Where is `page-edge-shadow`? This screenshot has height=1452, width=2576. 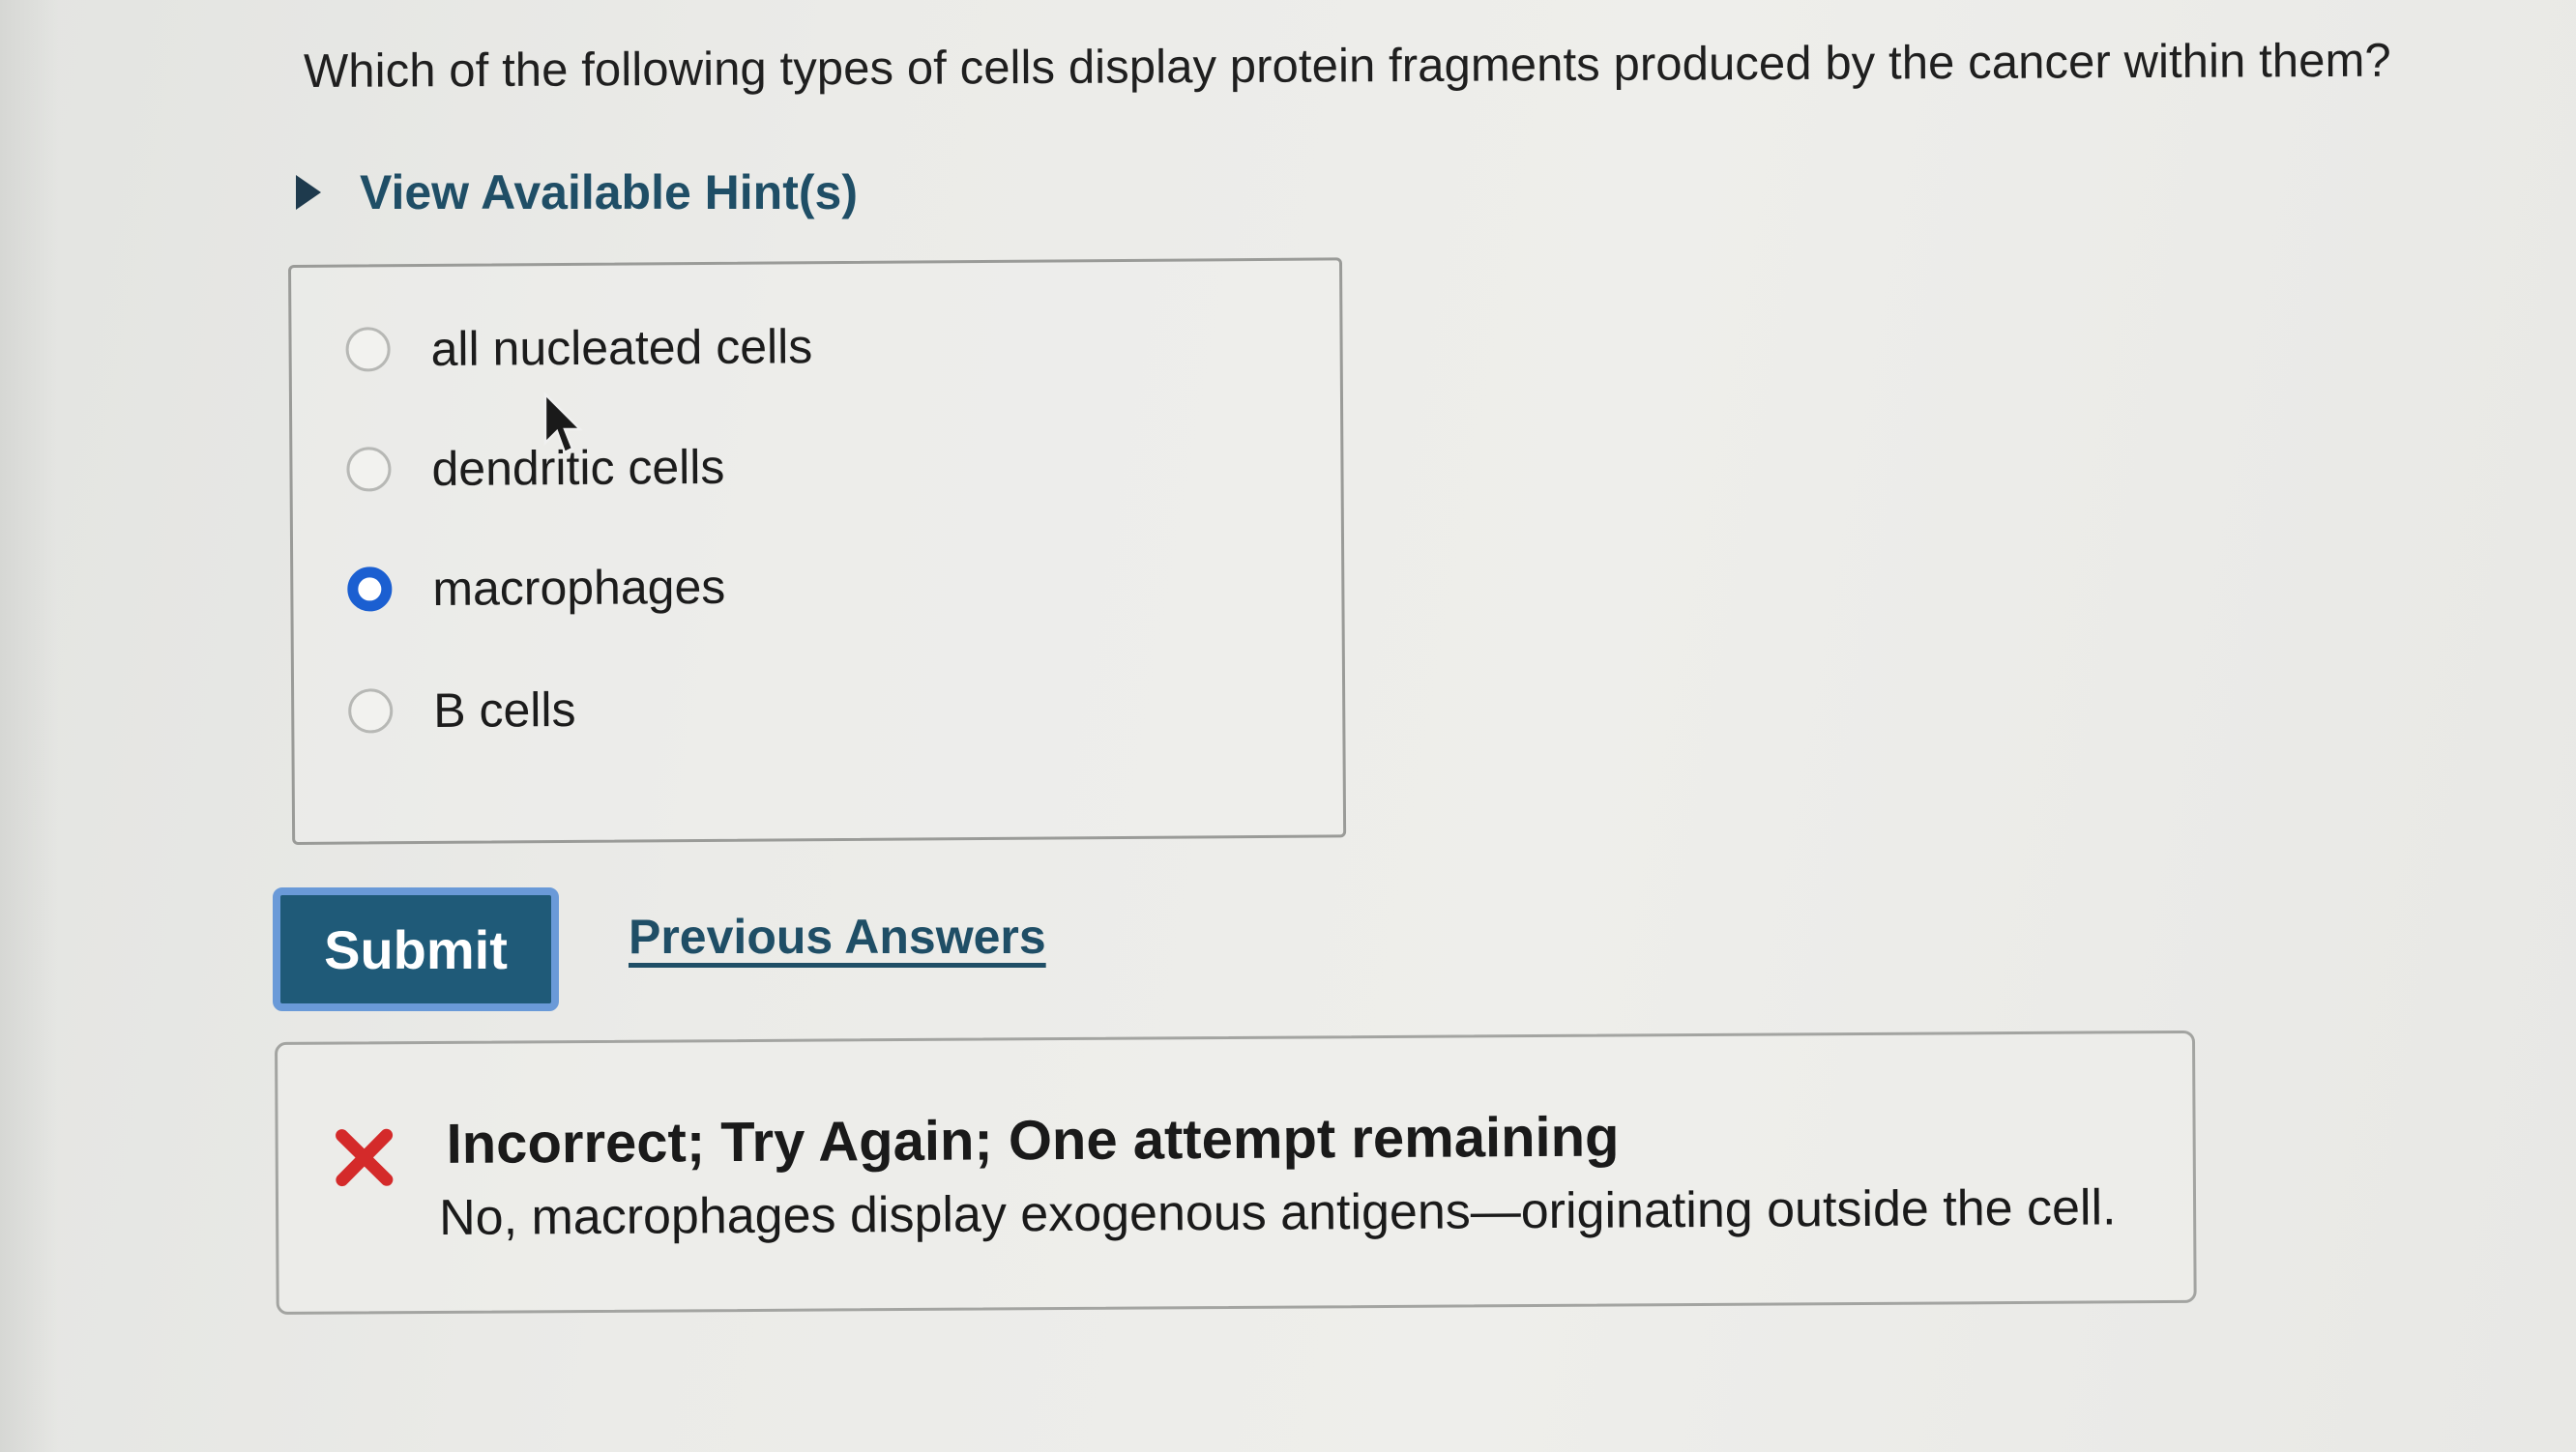 page-edge-shadow is located at coordinates (29, 726).